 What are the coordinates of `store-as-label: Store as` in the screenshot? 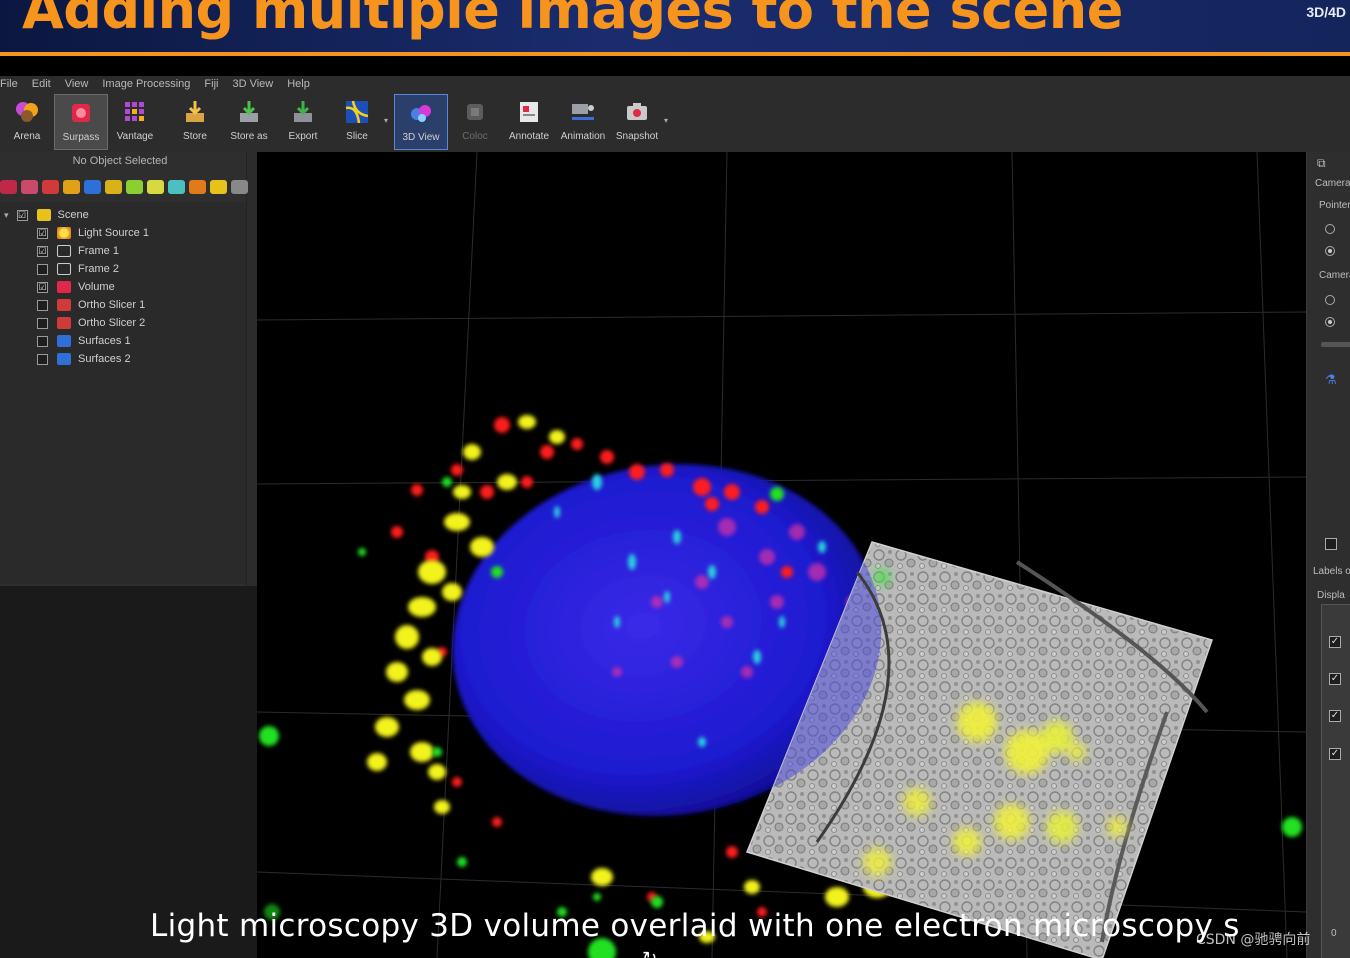 It's located at (249, 136).